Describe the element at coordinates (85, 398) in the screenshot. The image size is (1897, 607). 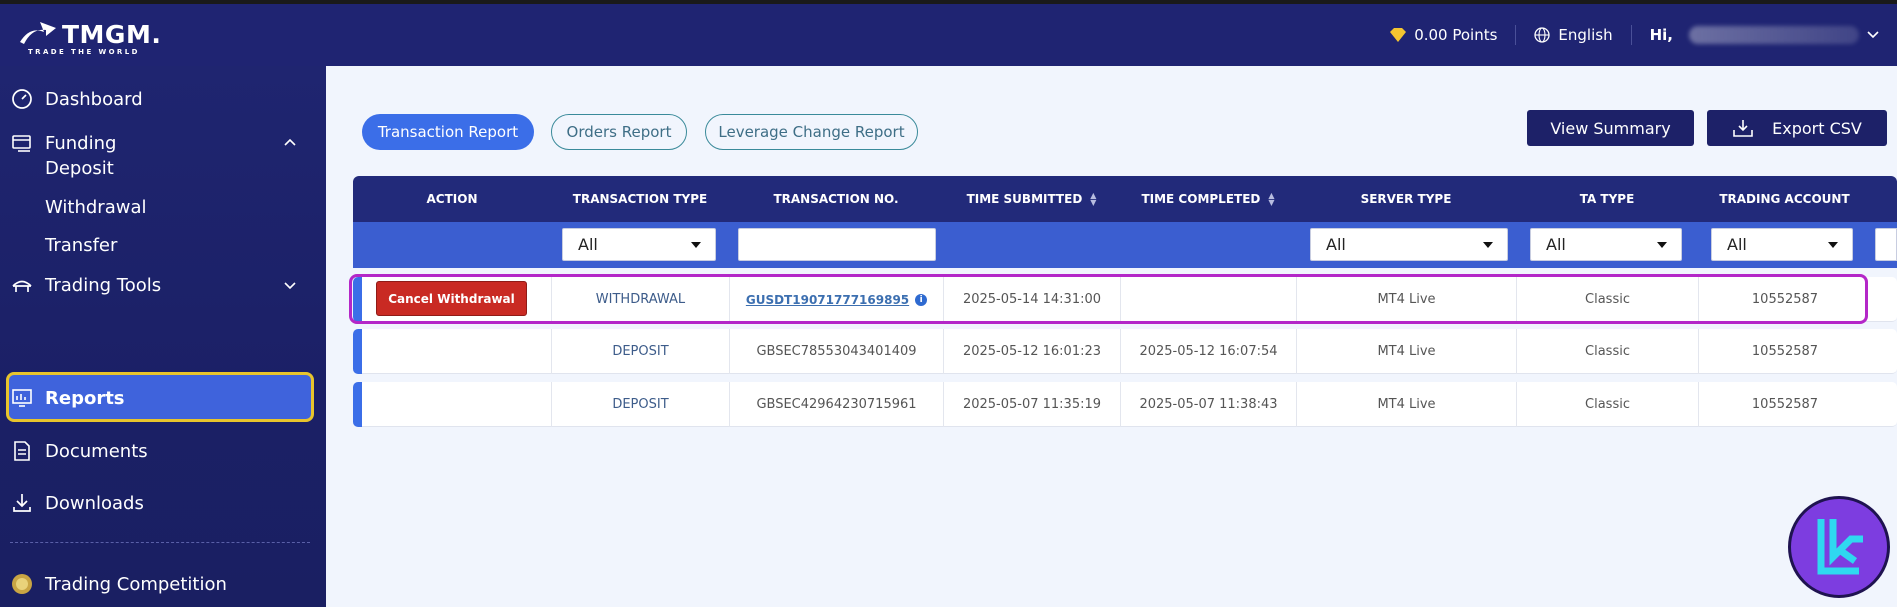
I see `sidebar-item-label: Reports` at that location.